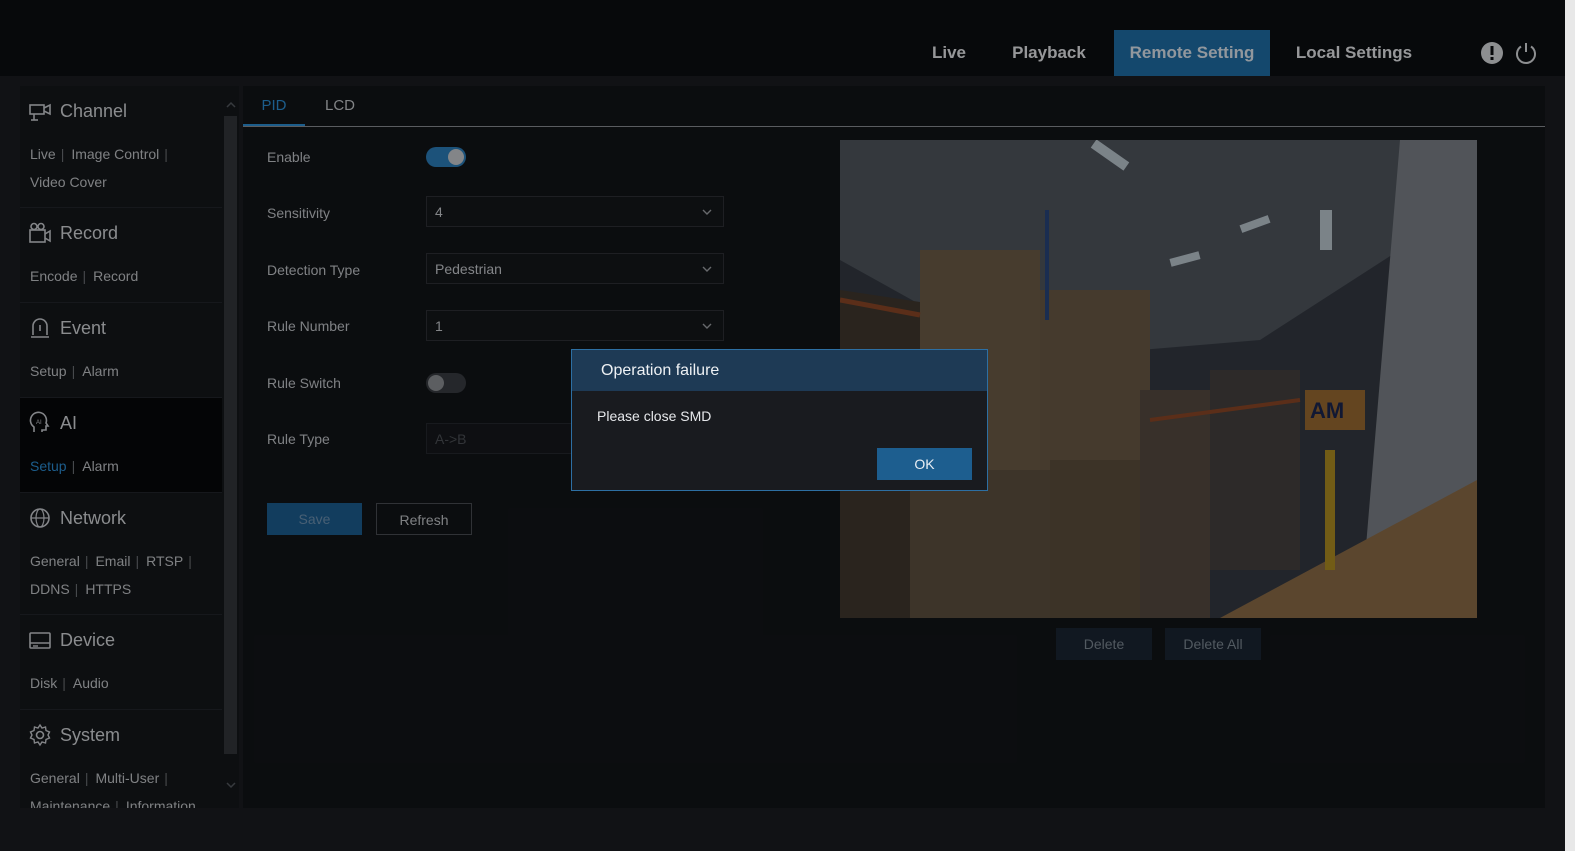  What do you see at coordinates (779, 420) in the screenshot?
I see `operation-failure-dialog: Operation failure Please close SMD OK` at bounding box center [779, 420].